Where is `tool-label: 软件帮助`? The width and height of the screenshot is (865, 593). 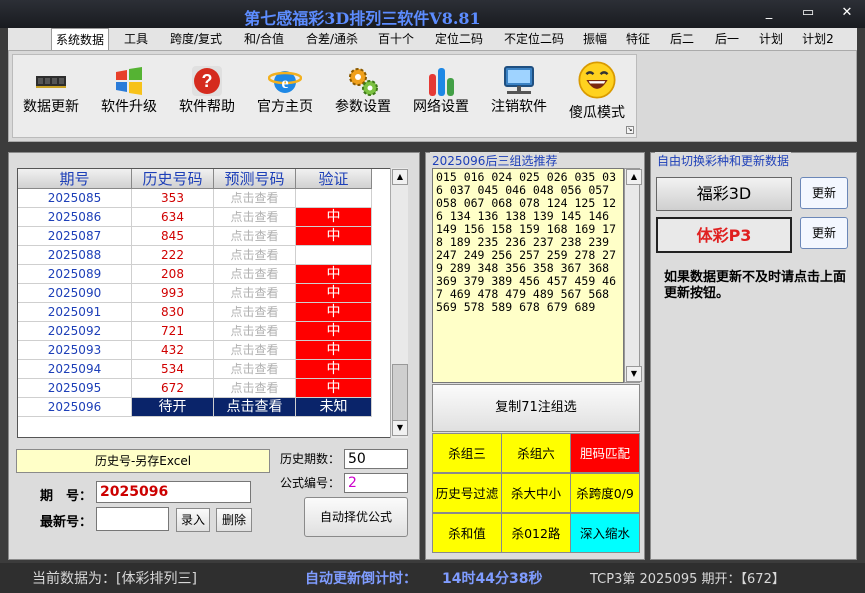
tool-label: 软件帮助 is located at coordinates (207, 107).